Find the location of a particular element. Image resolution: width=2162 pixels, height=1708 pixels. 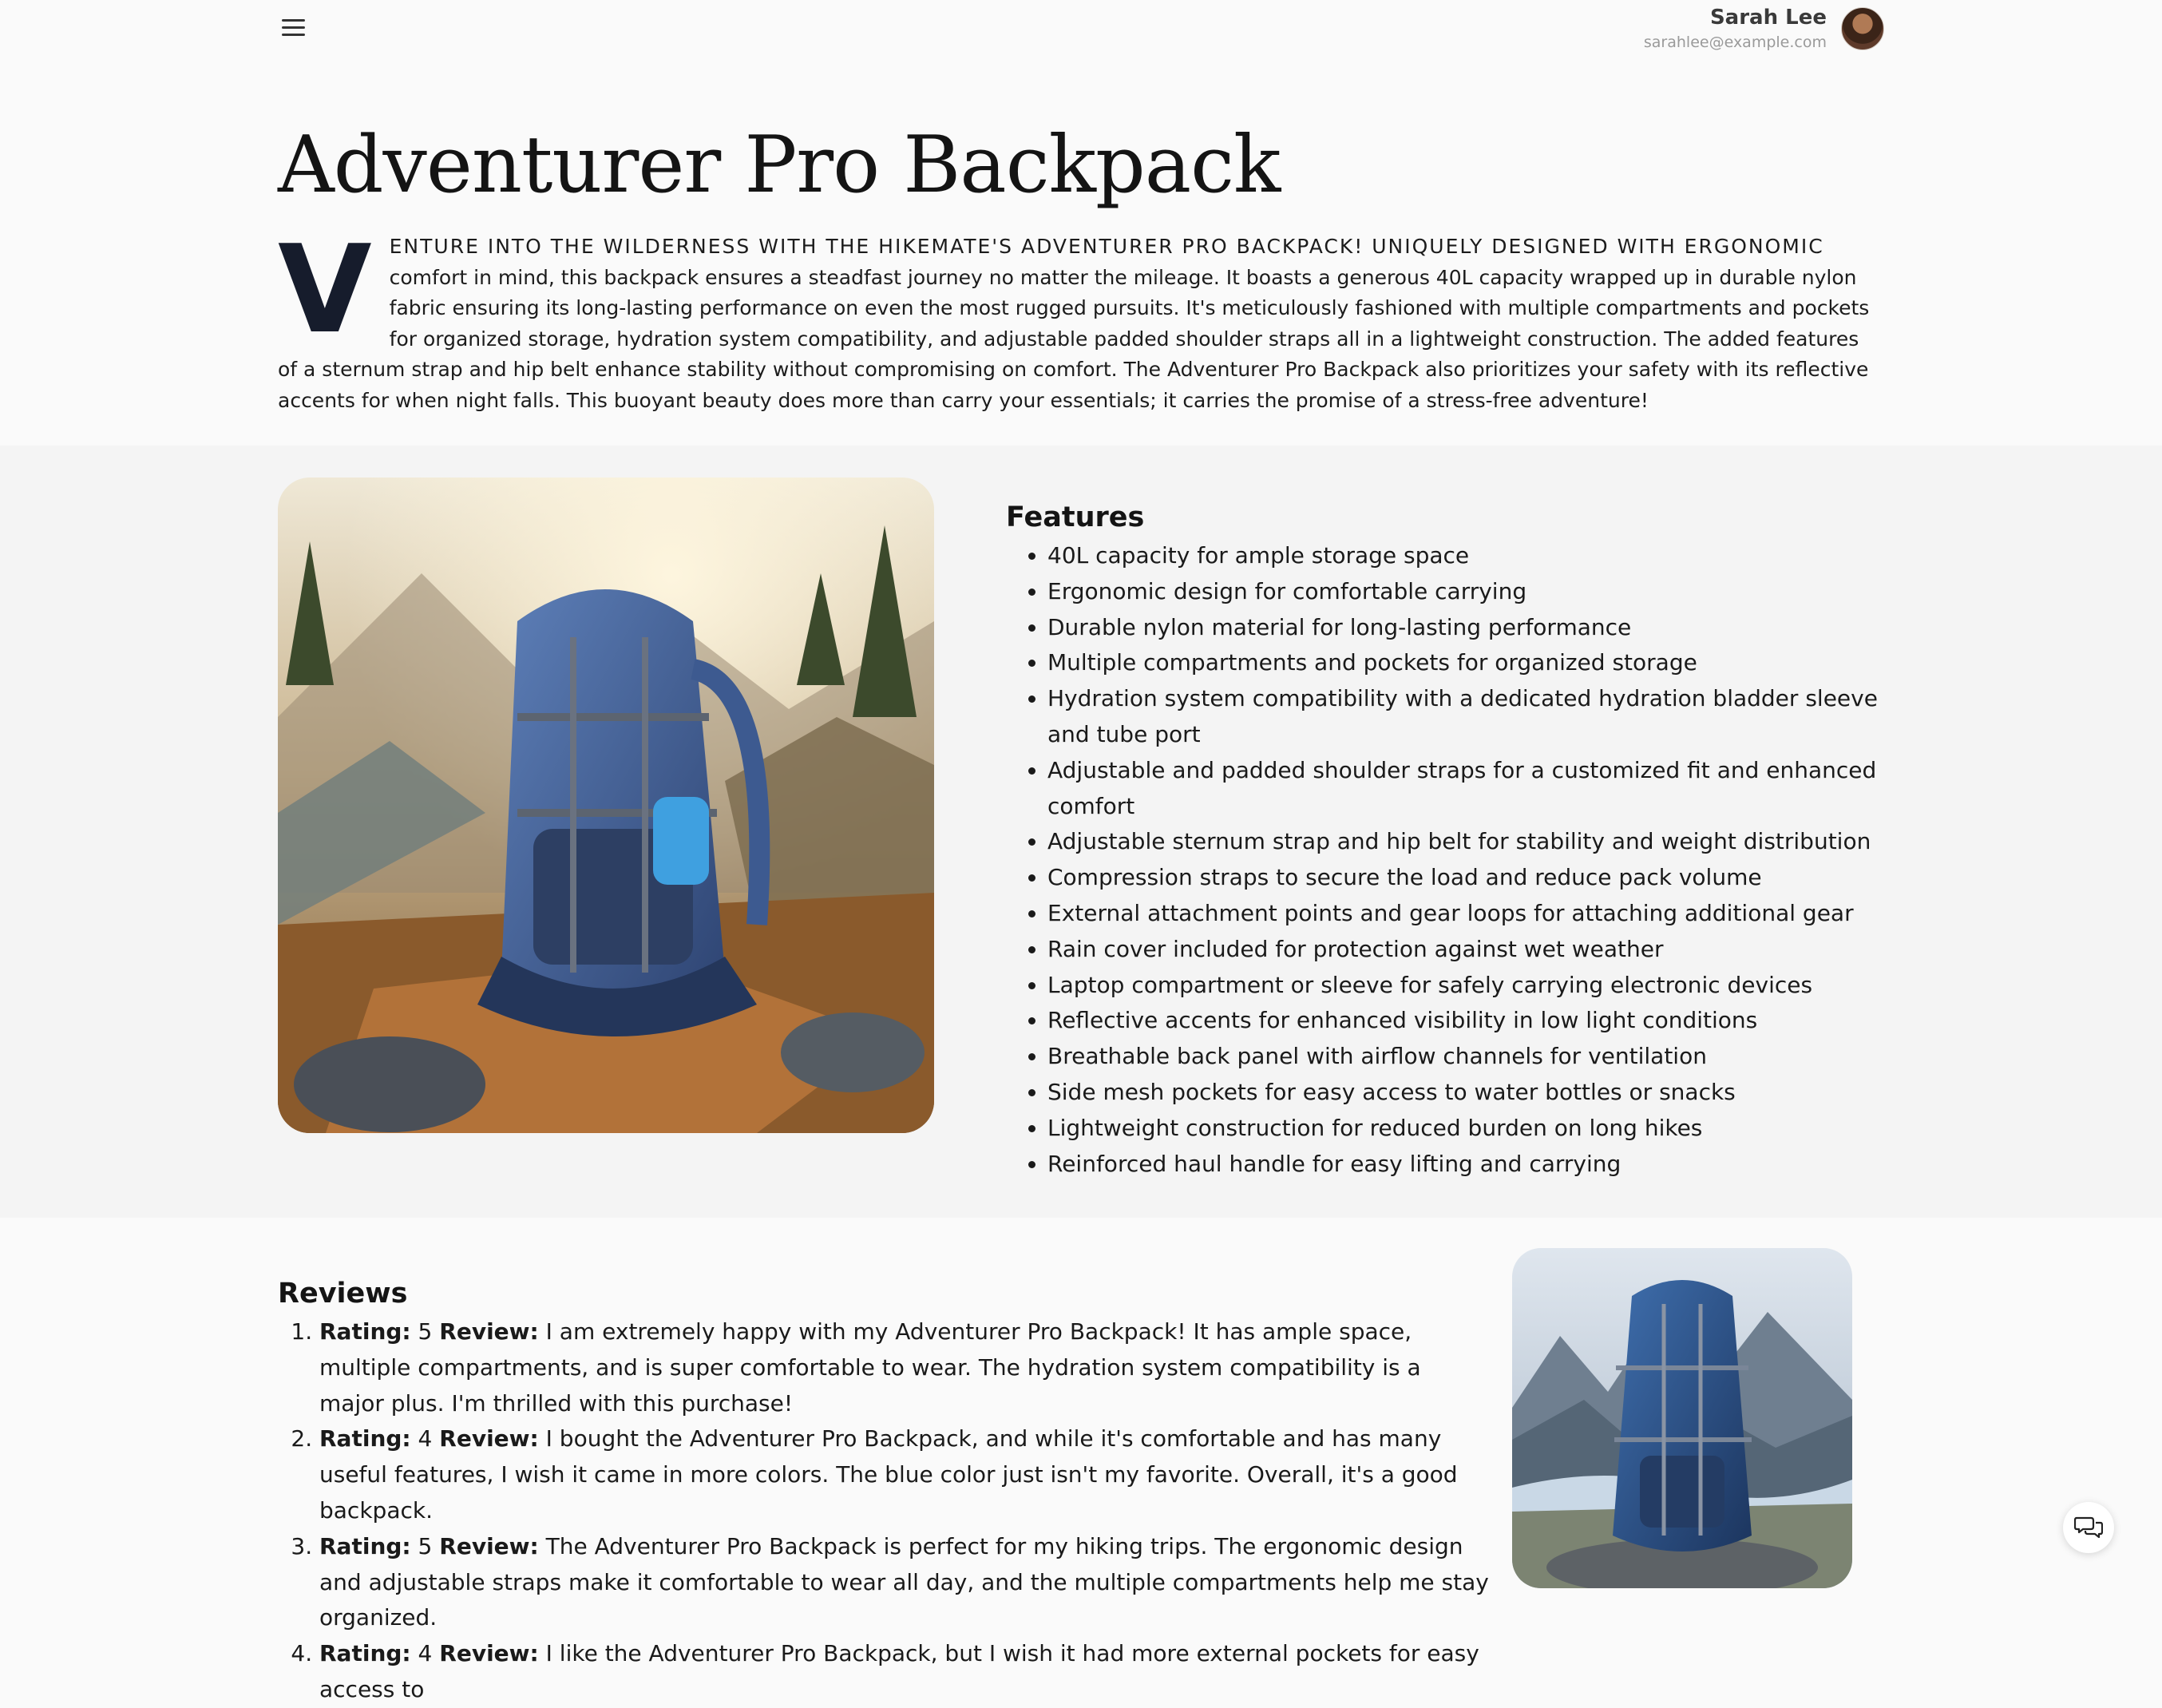

chat-button is located at coordinates (2088, 1527).